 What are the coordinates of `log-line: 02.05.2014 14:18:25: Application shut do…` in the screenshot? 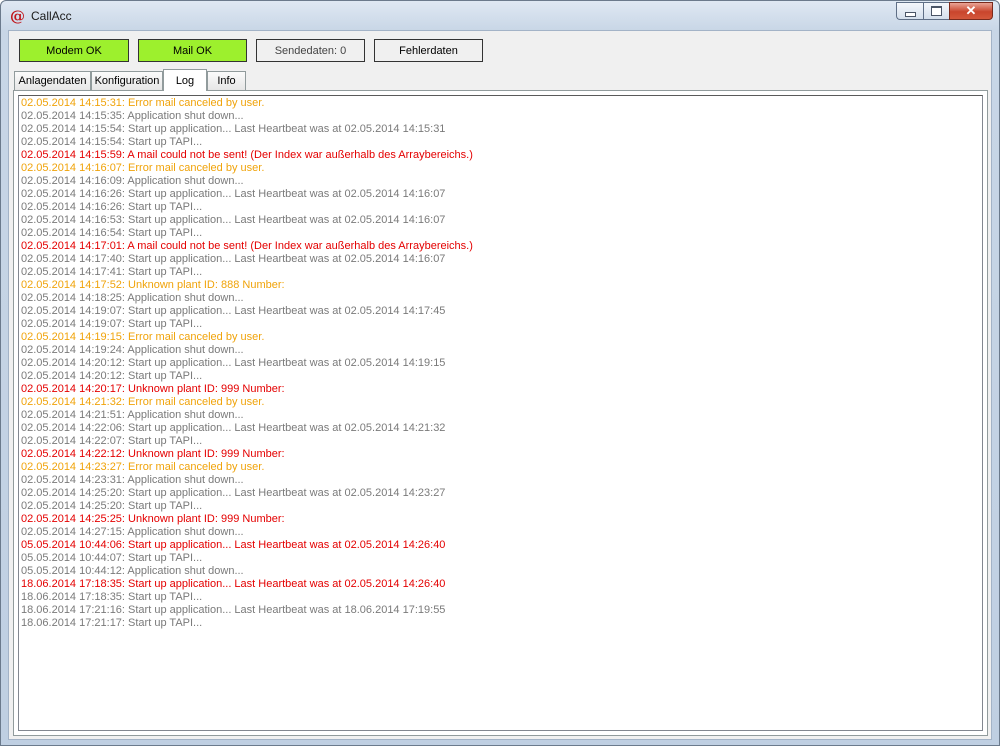 It's located at (132, 298).